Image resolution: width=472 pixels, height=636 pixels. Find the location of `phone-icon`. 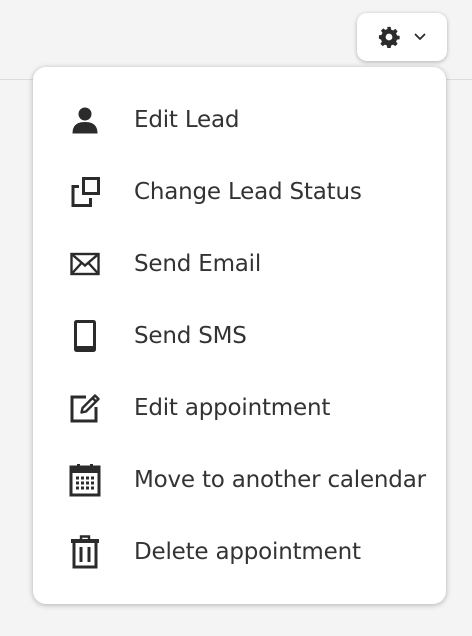

phone-icon is located at coordinates (85, 336).